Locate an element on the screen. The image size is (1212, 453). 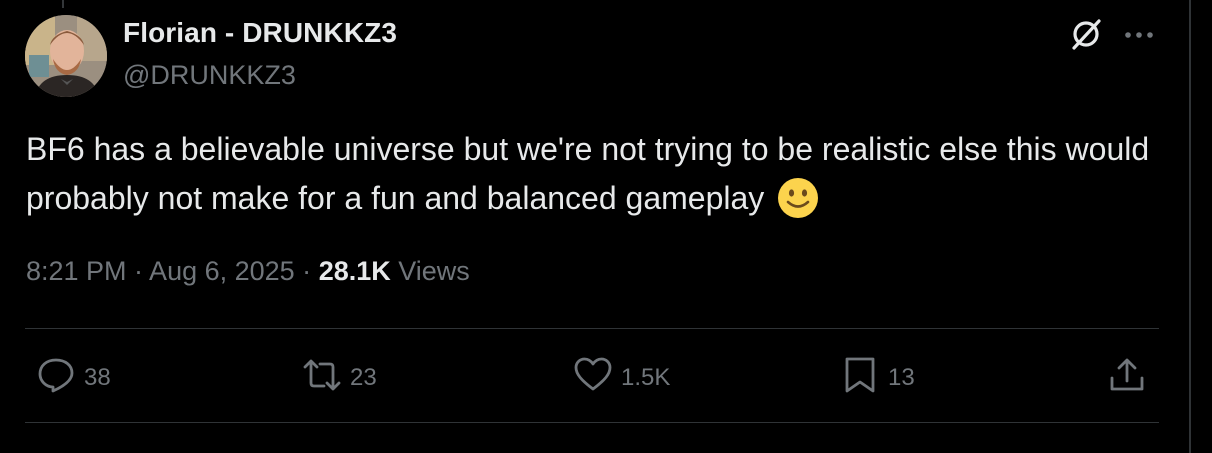
tweet-meta: 8:21 PM · Aug 6, 2025 · 28.1K Views is located at coordinates (248, 271).